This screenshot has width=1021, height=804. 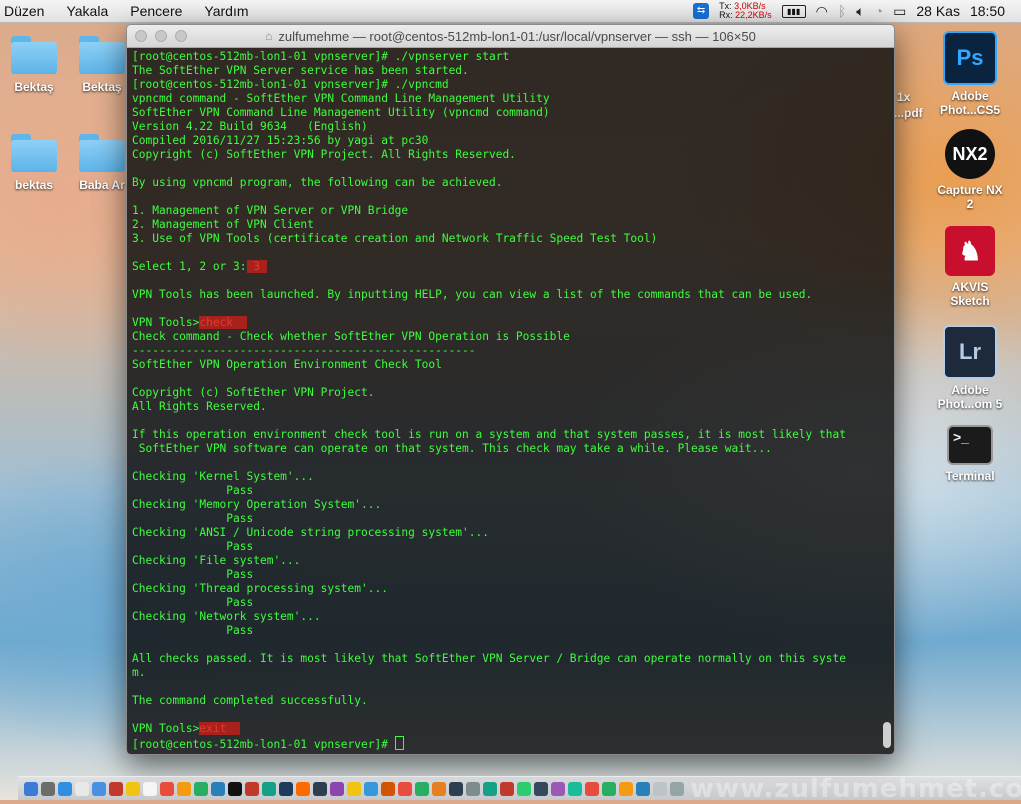 I want to click on shell-prompt-line: [root@centos-512mb-lon1-01 vpnserver]#, so click(x=504, y=743).